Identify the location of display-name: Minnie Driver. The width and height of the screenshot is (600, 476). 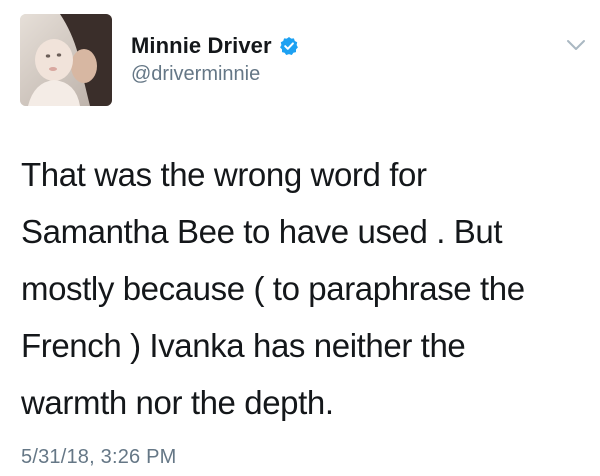
(201, 46).